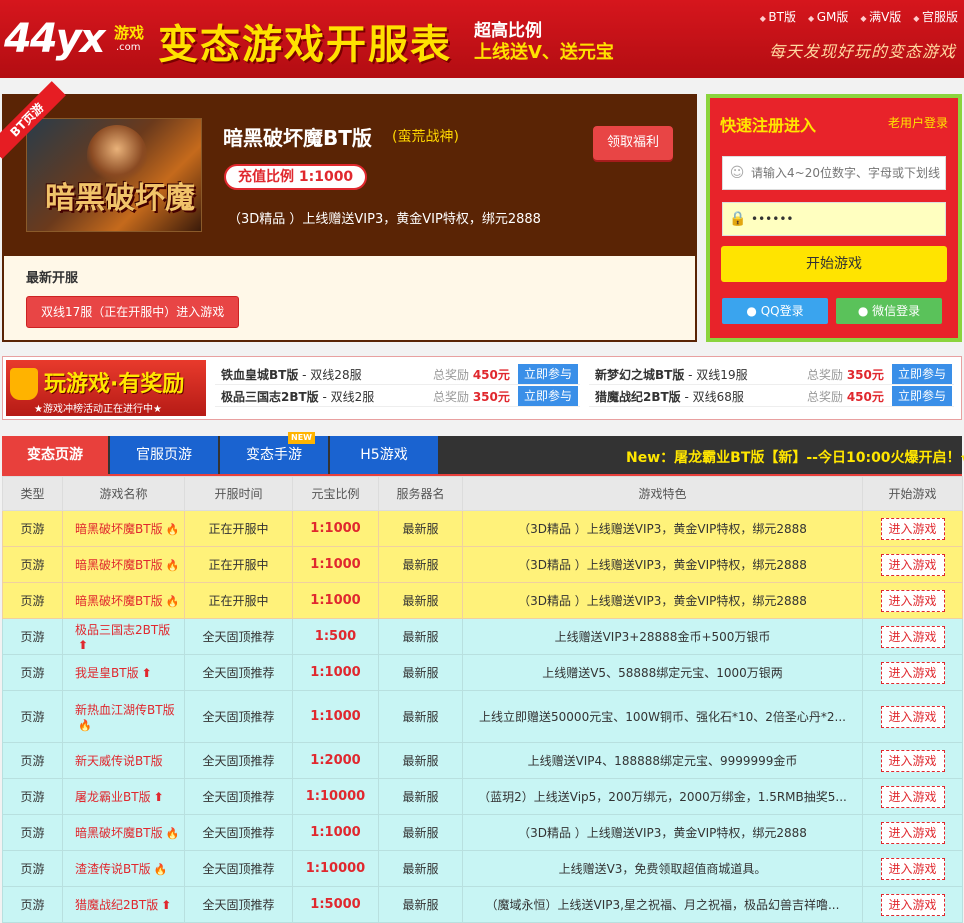 The width and height of the screenshot is (964, 923). What do you see at coordinates (335, 868) in the screenshot?
I see `cell-ratio: 1:10000` at bounding box center [335, 868].